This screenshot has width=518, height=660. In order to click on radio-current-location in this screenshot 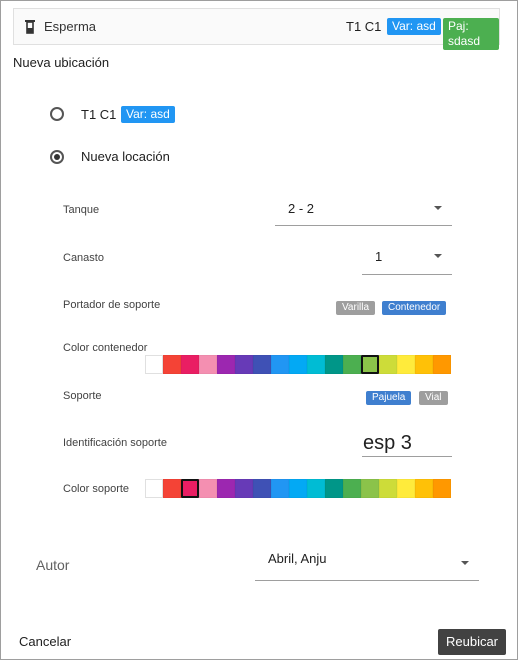, I will do `click(57, 114)`.